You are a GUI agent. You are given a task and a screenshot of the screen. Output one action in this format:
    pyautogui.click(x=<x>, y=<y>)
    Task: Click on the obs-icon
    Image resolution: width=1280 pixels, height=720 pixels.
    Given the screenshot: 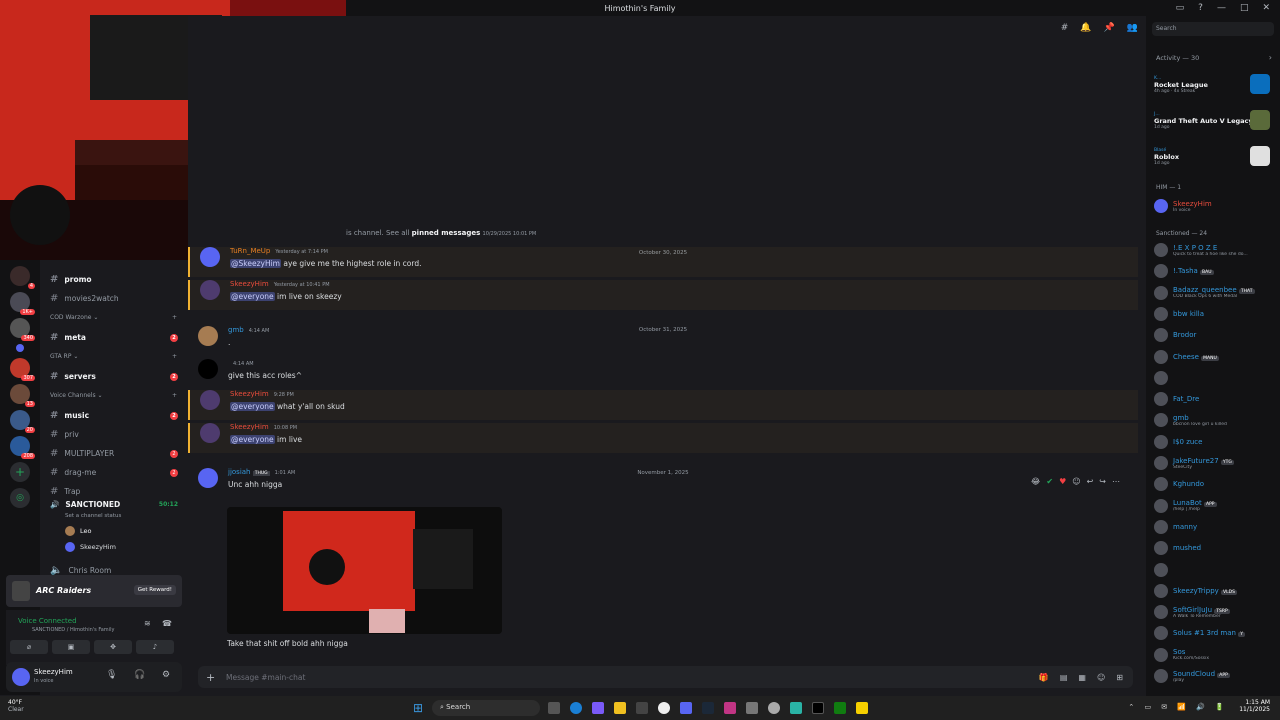 What is the action you would take?
    pyautogui.click(x=774, y=708)
    